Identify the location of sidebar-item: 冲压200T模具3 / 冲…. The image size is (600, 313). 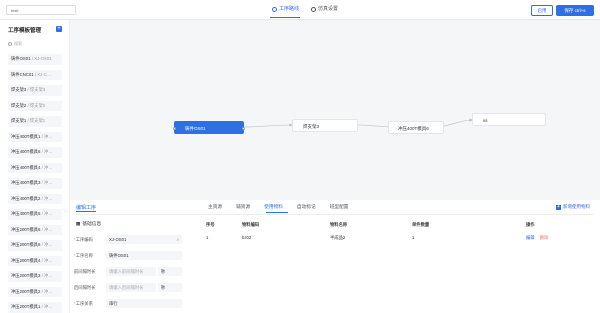
(35, 276).